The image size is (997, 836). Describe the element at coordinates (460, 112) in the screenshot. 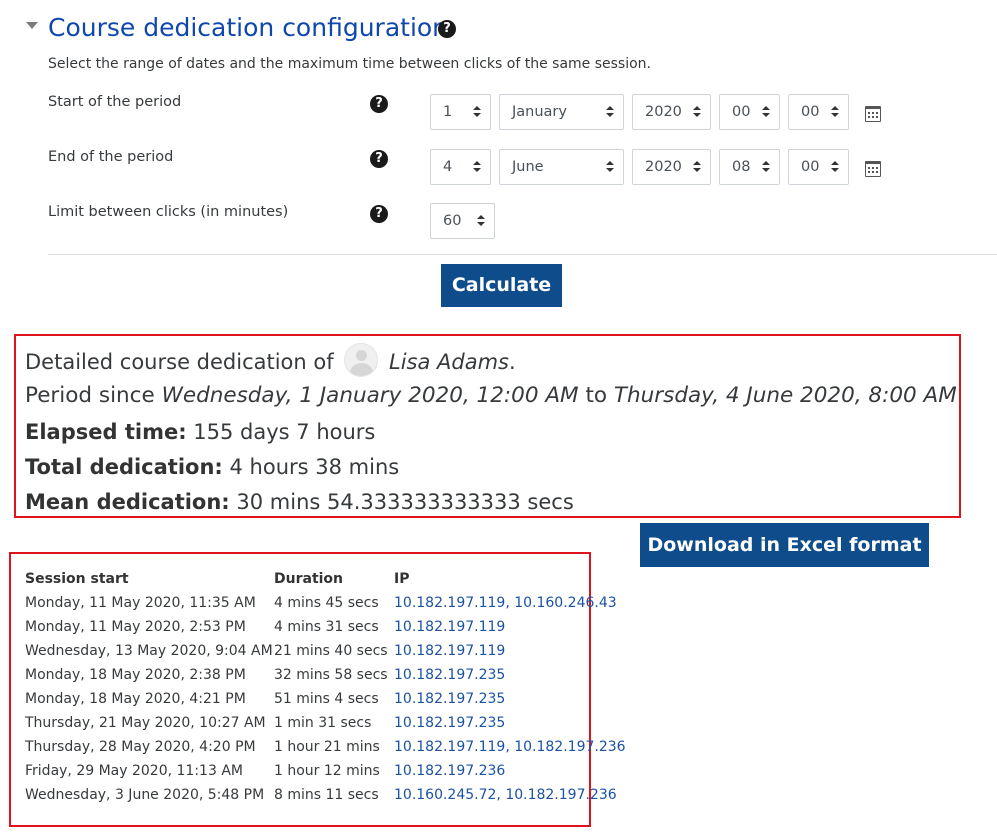

I see `start-day-select: 1` at that location.